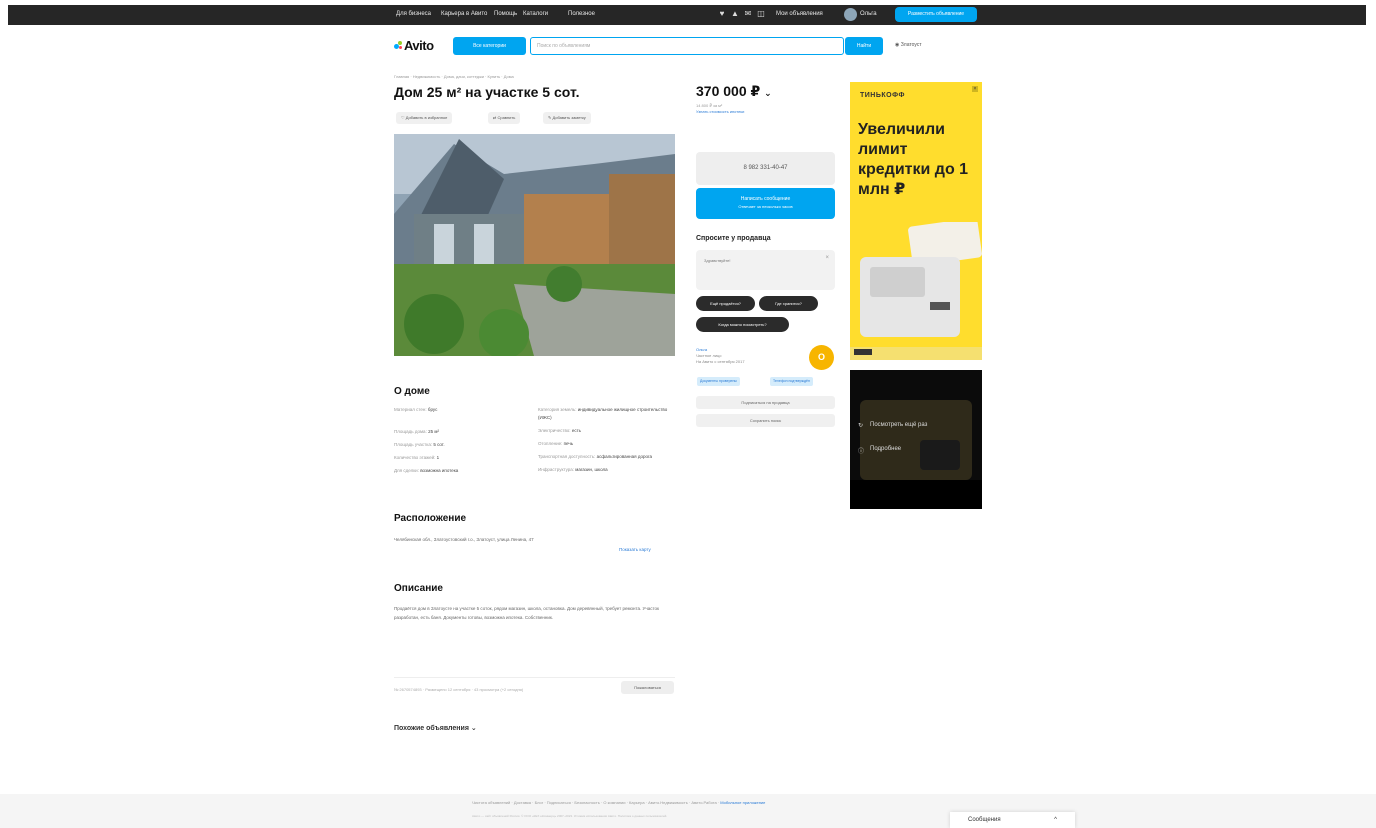 The image size is (1376, 828). I want to click on video-ad-banner: ↻ Посмотреть ещё раз ⓘ Подробнее, so click(916, 439).